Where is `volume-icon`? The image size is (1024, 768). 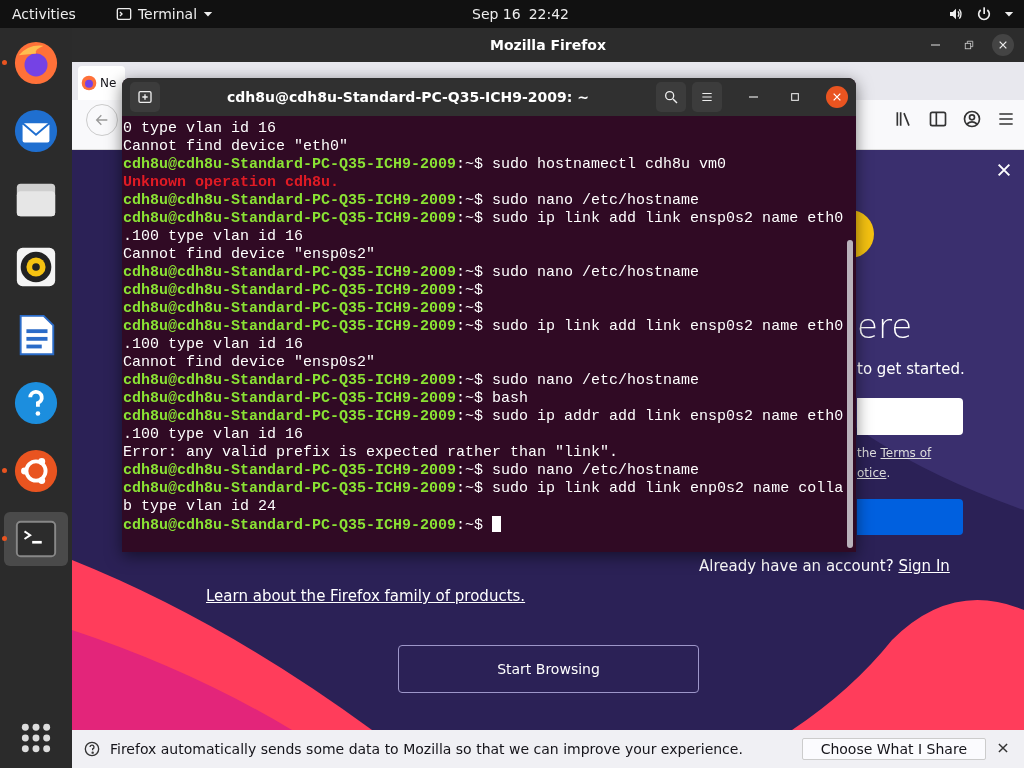 volume-icon is located at coordinates (956, 14).